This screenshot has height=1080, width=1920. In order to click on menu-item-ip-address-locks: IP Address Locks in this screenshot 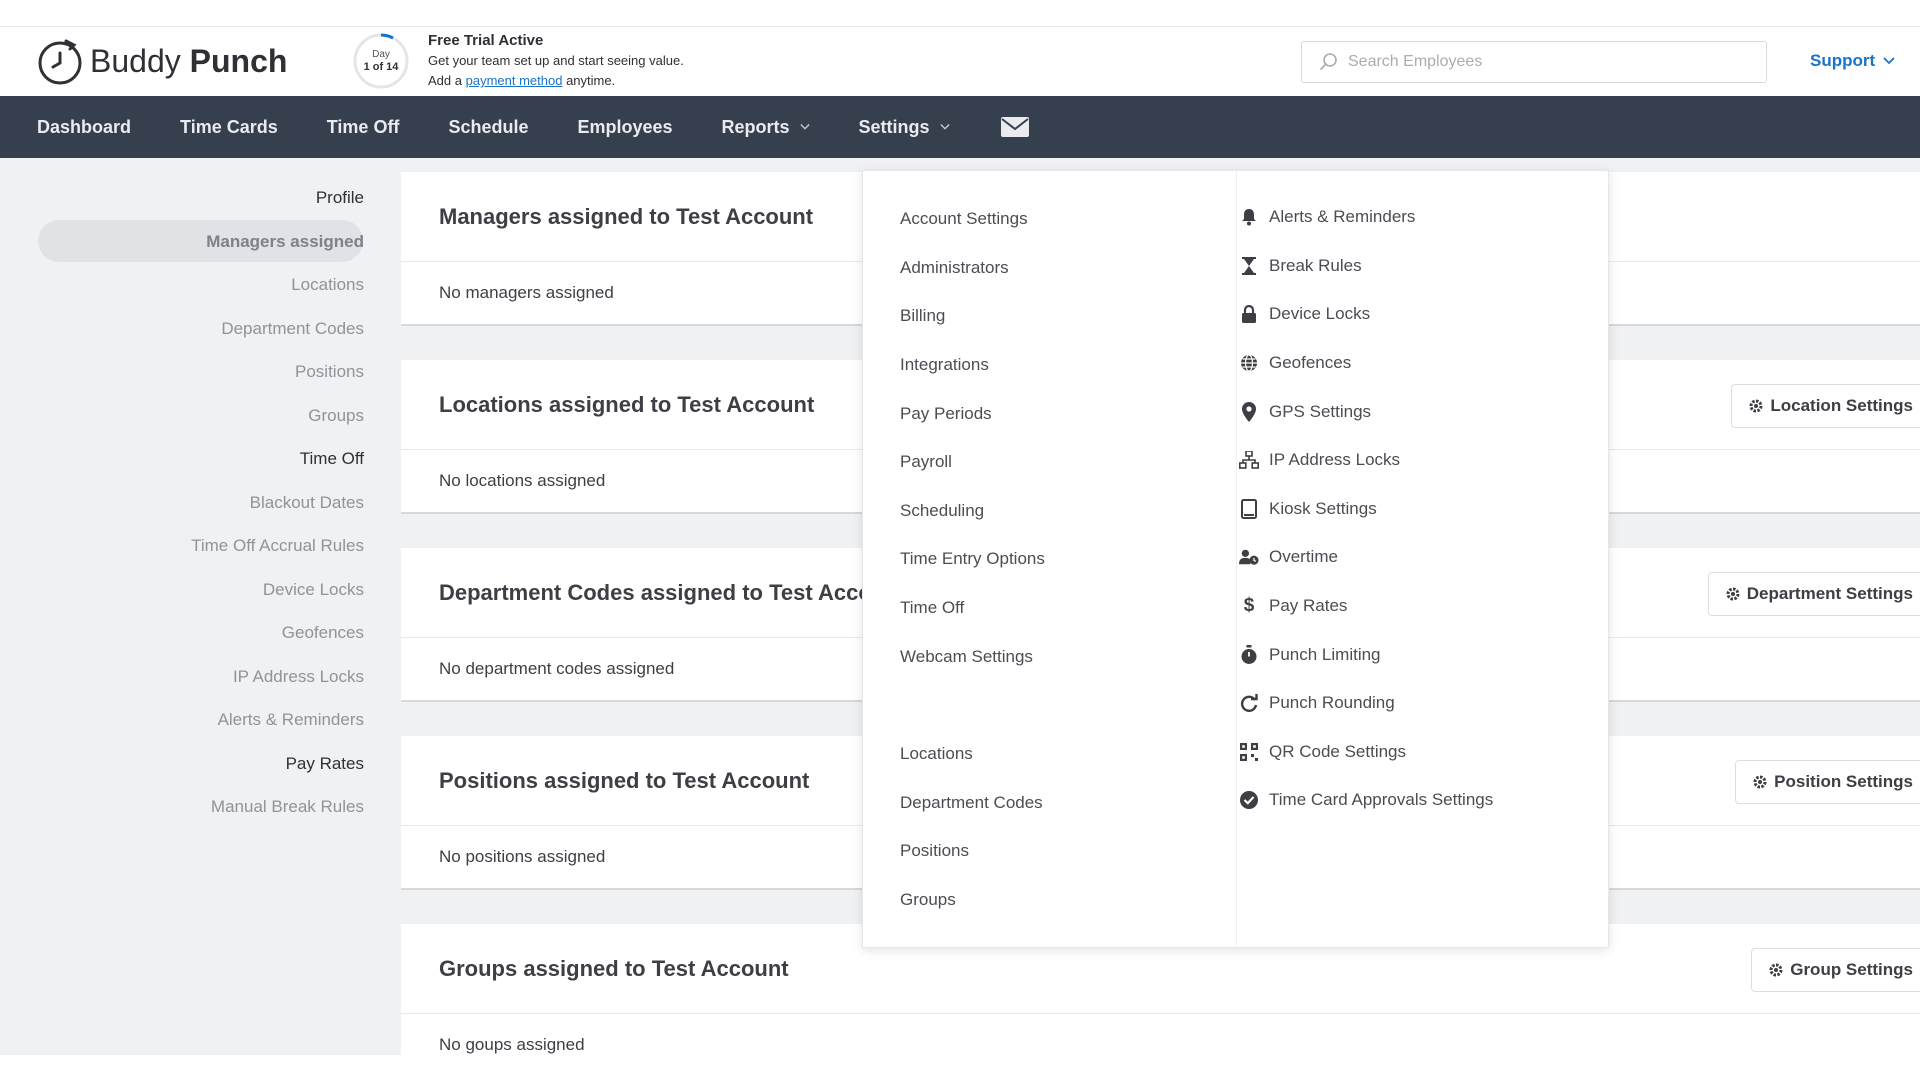, I will do `click(1319, 460)`.